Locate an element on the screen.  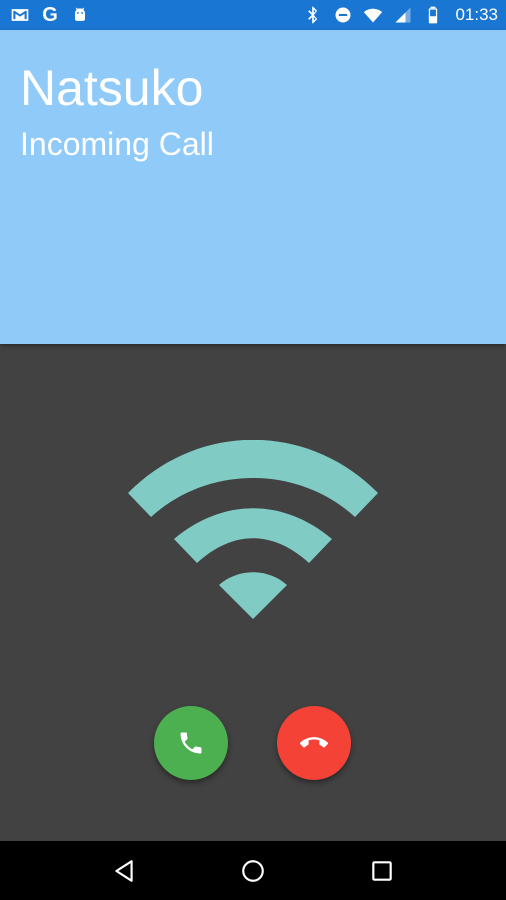
hang-up-icon is located at coordinates (314, 742).